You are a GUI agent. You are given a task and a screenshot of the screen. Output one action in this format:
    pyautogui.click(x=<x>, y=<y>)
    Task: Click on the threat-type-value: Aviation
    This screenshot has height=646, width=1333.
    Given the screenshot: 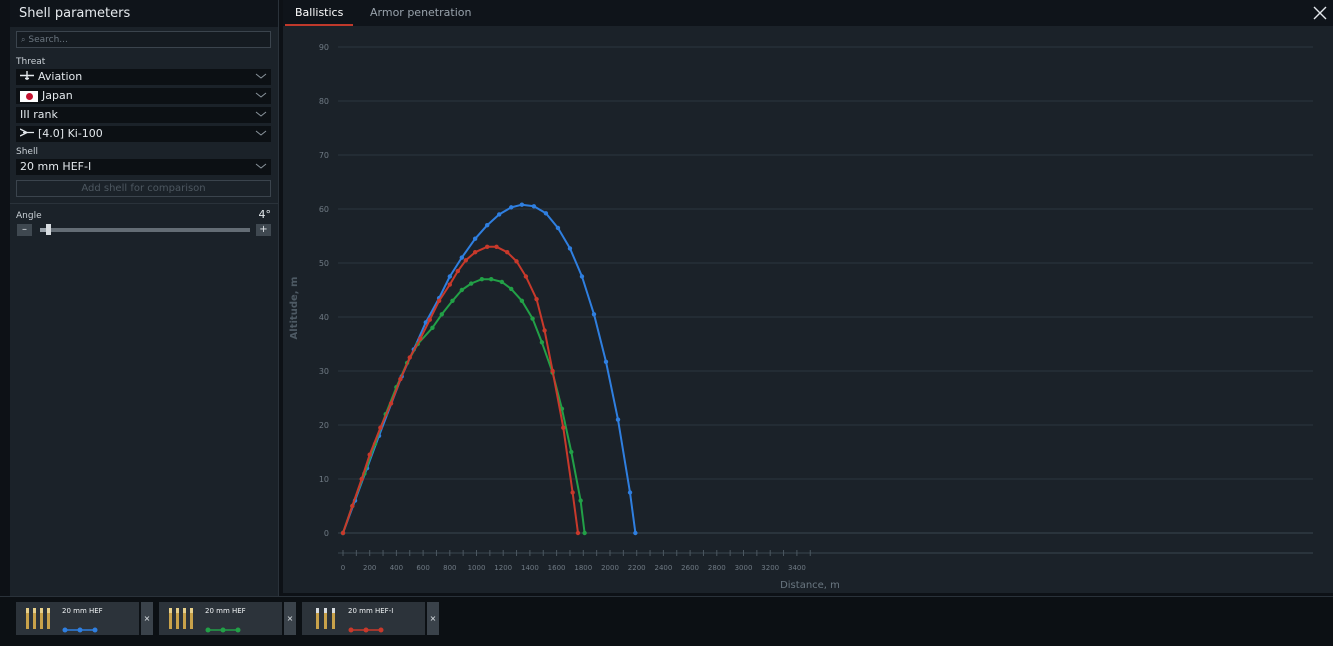 What is the action you would take?
    pyautogui.click(x=60, y=76)
    